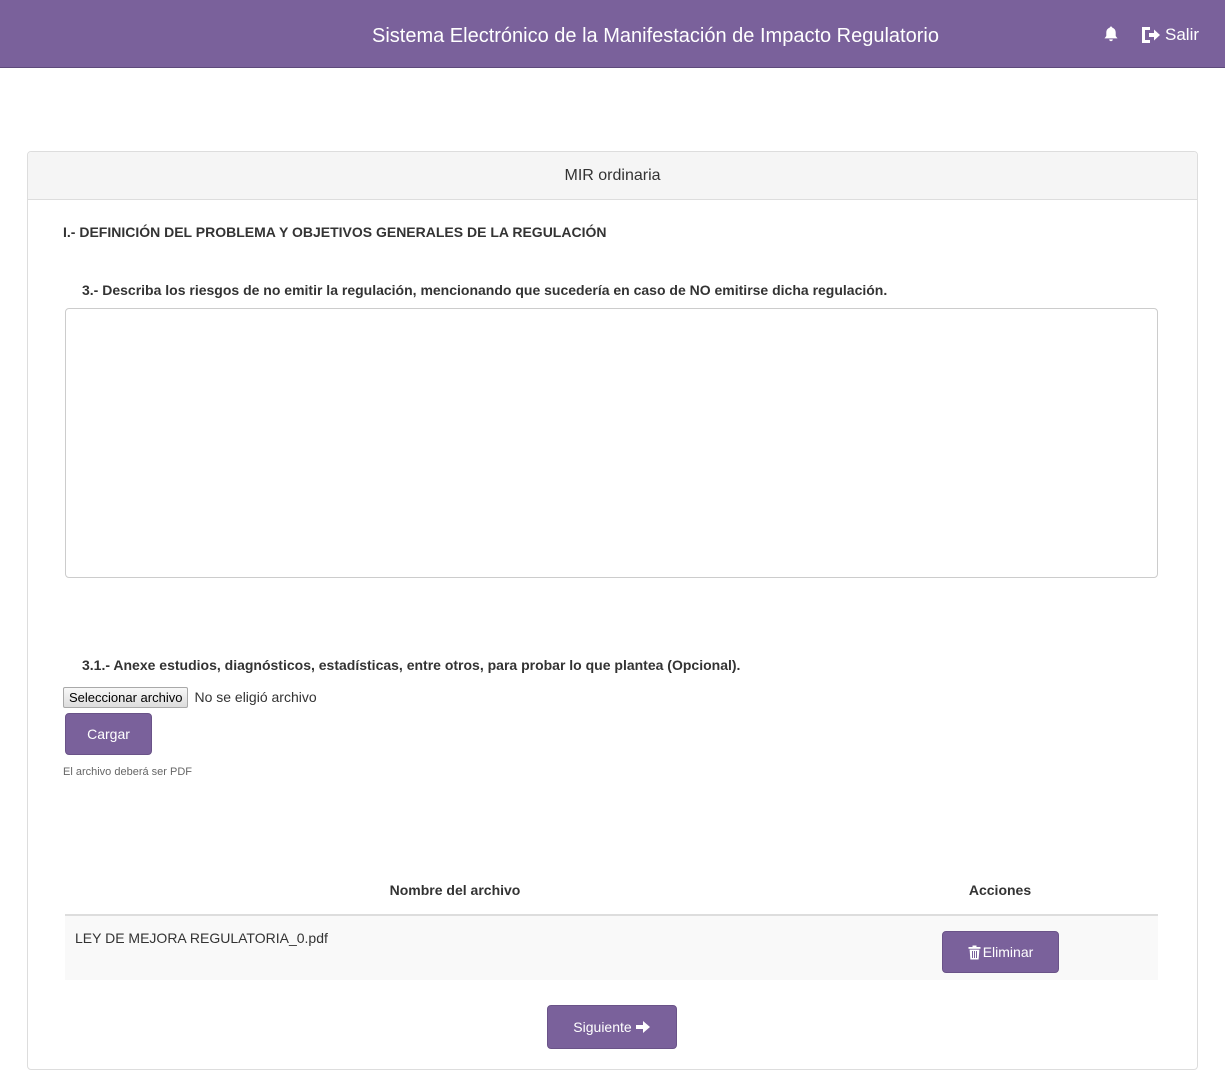  What do you see at coordinates (974, 952) in the screenshot?
I see `trash-icon` at bounding box center [974, 952].